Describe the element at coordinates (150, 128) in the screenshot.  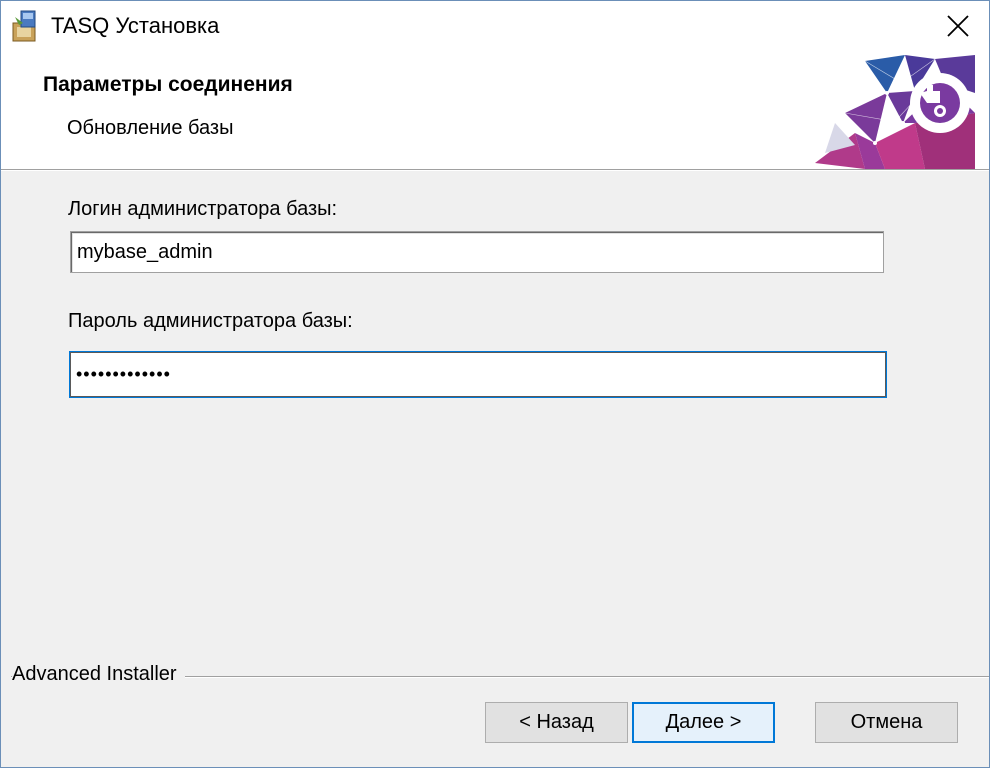
I see `page-subtitle: Обновление базы` at that location.